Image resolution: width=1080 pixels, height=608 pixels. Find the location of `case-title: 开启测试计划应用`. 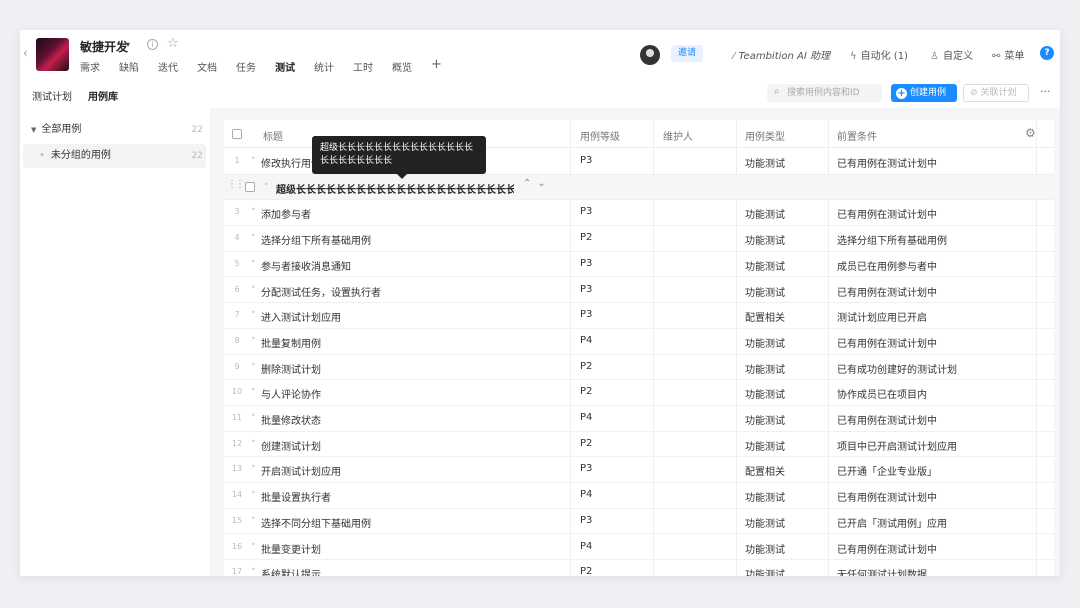

case-title: 开启测试计划应用 is located at coordinates (396, 470).